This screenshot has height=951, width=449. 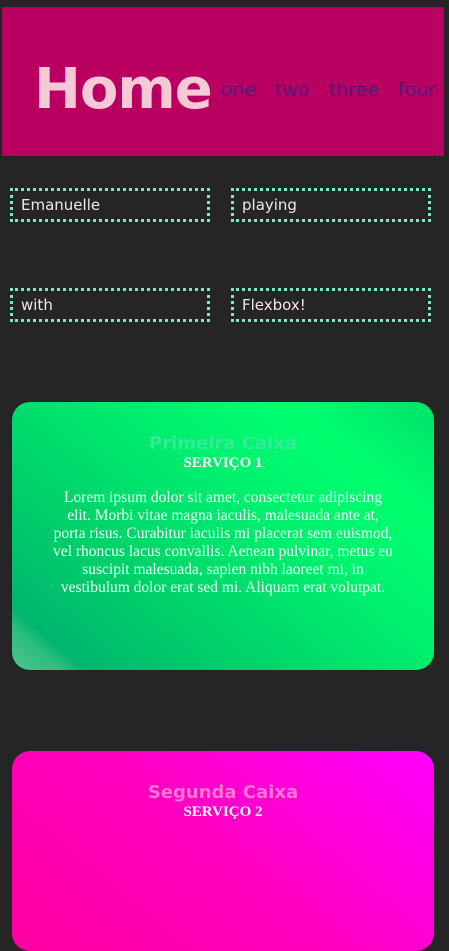 What do you see at coordinates (354, 90) in the screenshot?
I see `nav-link-three: three` at bounding box center [354, 90].